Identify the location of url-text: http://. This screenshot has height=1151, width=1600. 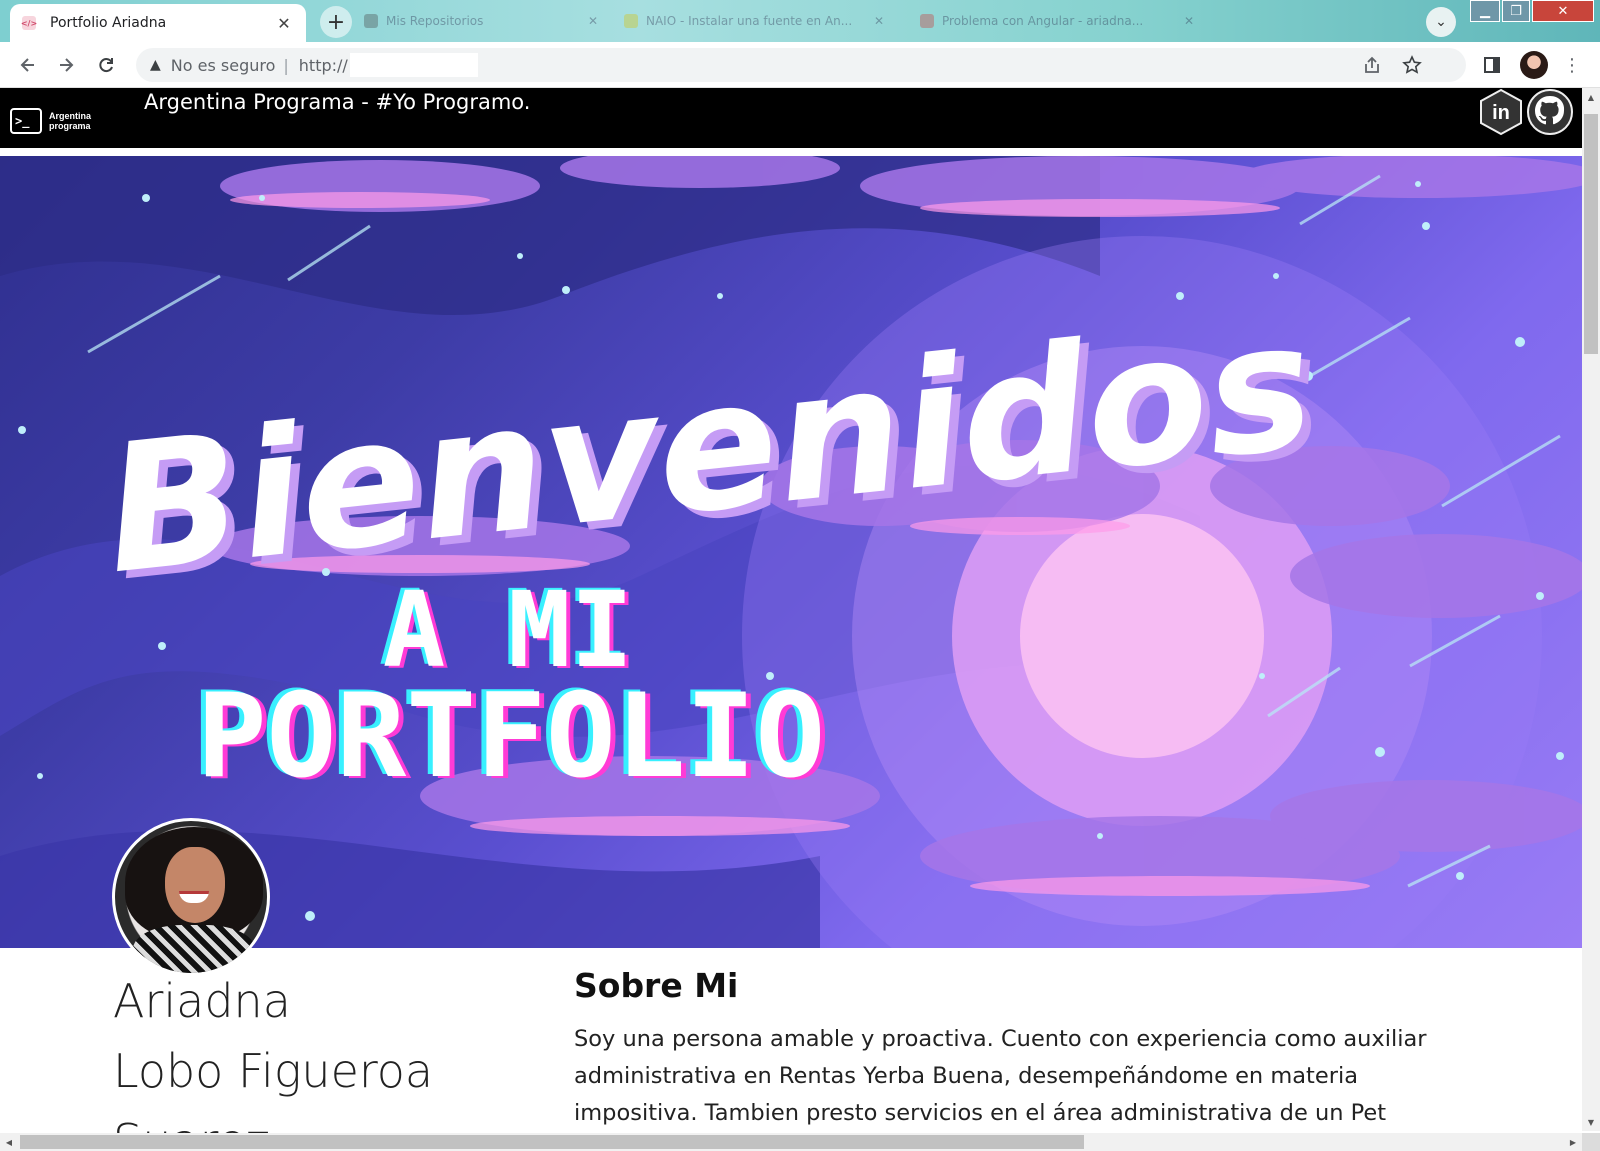
(323, 65).